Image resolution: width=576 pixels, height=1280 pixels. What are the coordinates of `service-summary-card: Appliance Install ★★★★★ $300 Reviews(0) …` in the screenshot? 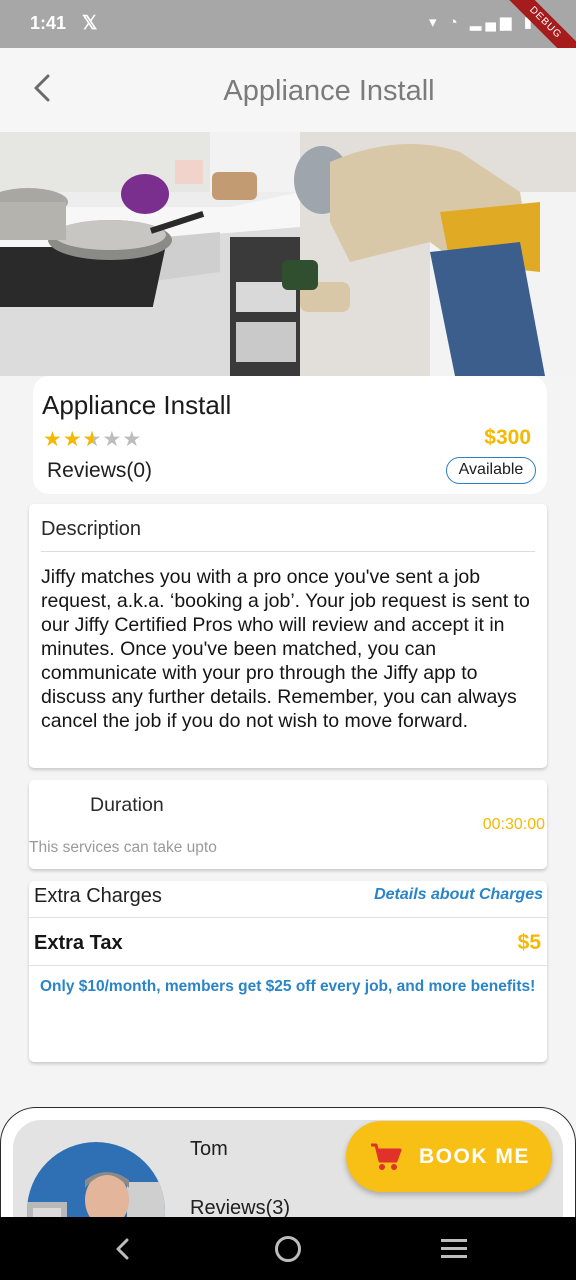 It's located at (290, 435).